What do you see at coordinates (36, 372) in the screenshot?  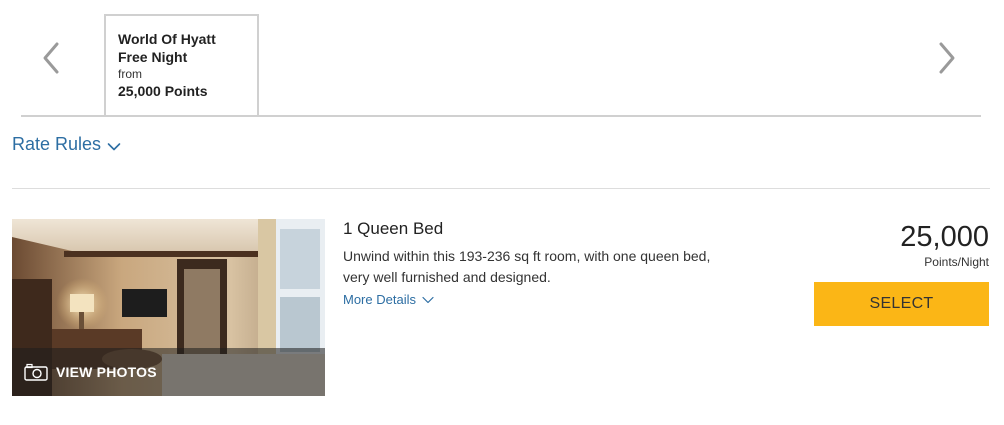 I see `camera-icon` at bounding box center [36, 372].